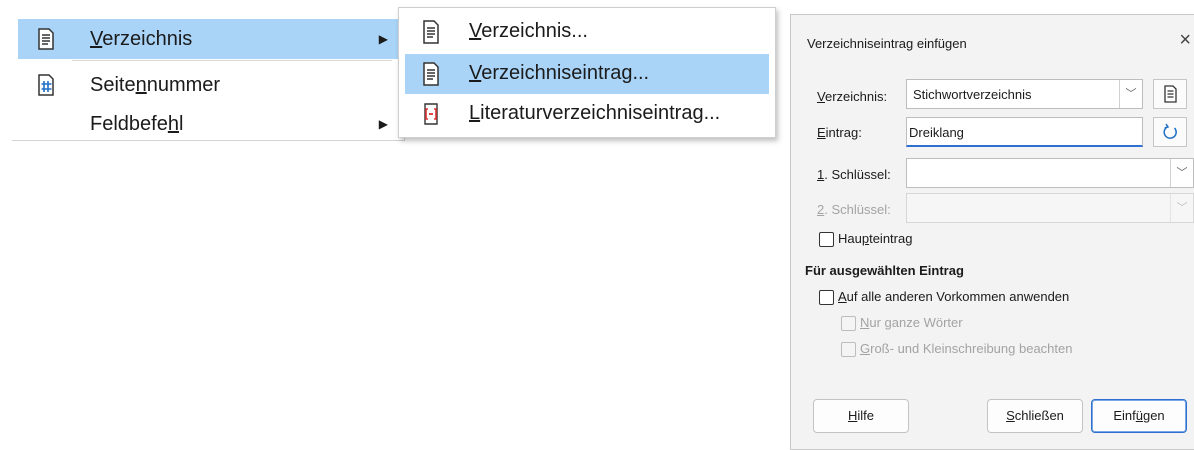  What do you see at coordinates (966, 348) in the screenshot?
I see `checkbox-label: Groß- und Kleinschreibung beachten` at bounding box center [966, 348].